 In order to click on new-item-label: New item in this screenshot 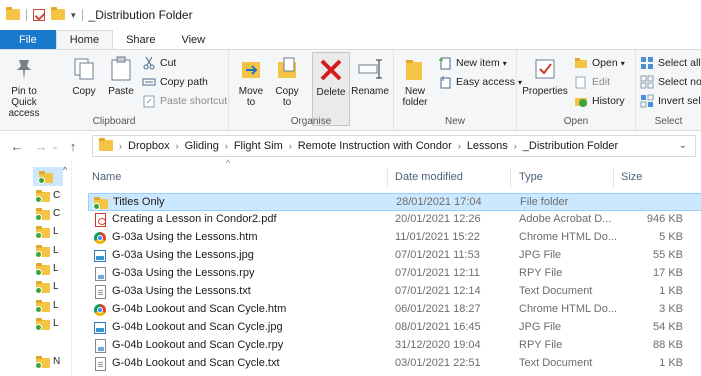, I will do `click(478, 63)`.